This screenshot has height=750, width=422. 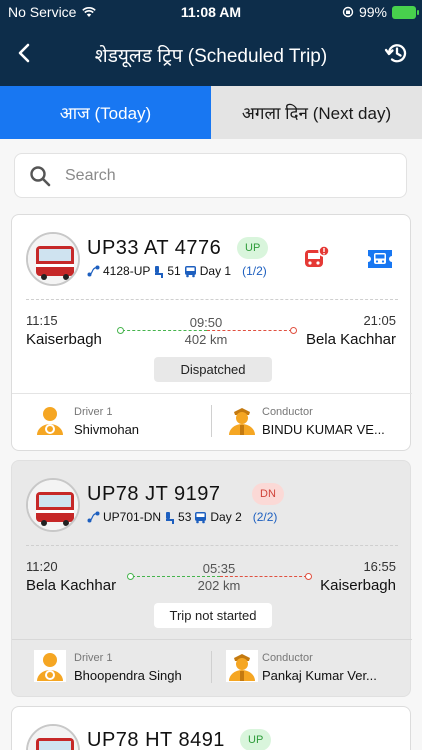 I want to click on destination: Kaiserbagh, so click(x=358, y=585).